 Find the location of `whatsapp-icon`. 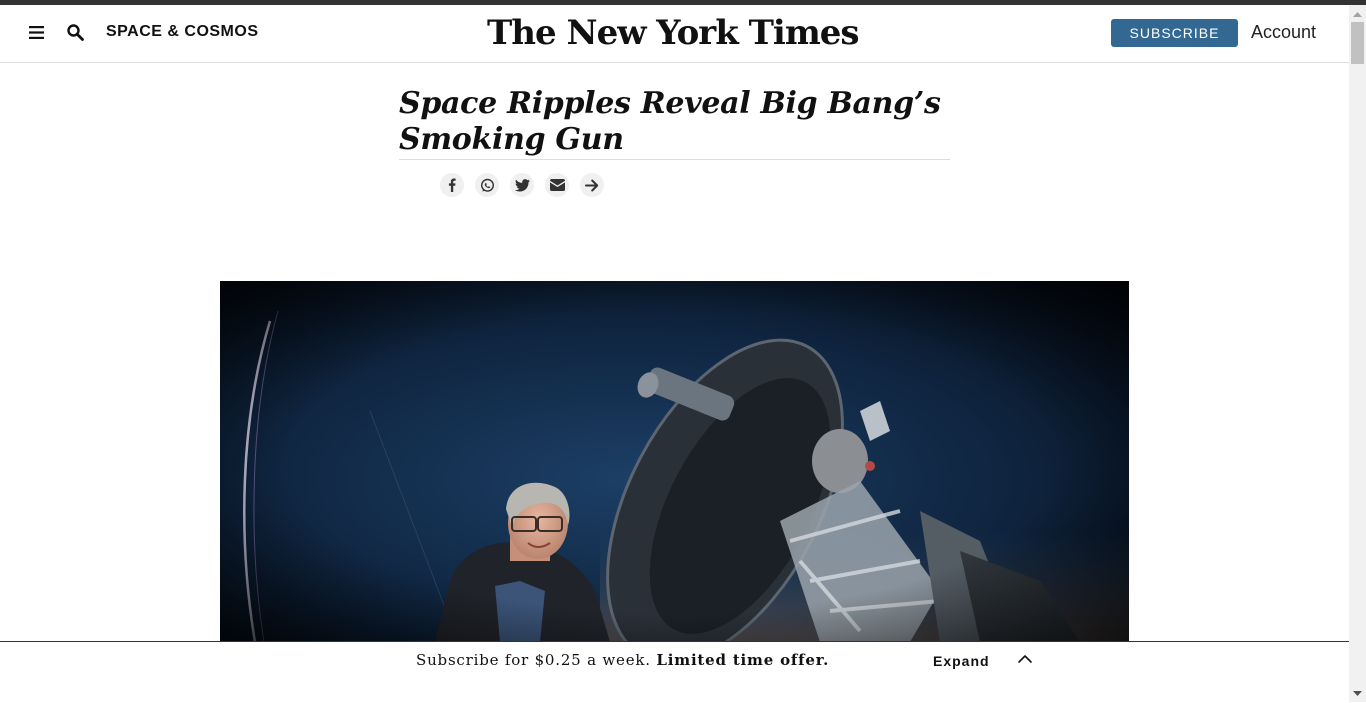

whatsapp-icon is located at coordinates (487, 185).